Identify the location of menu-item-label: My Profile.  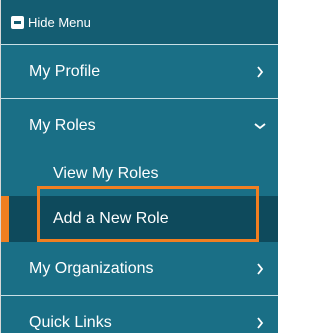
(65, 71).